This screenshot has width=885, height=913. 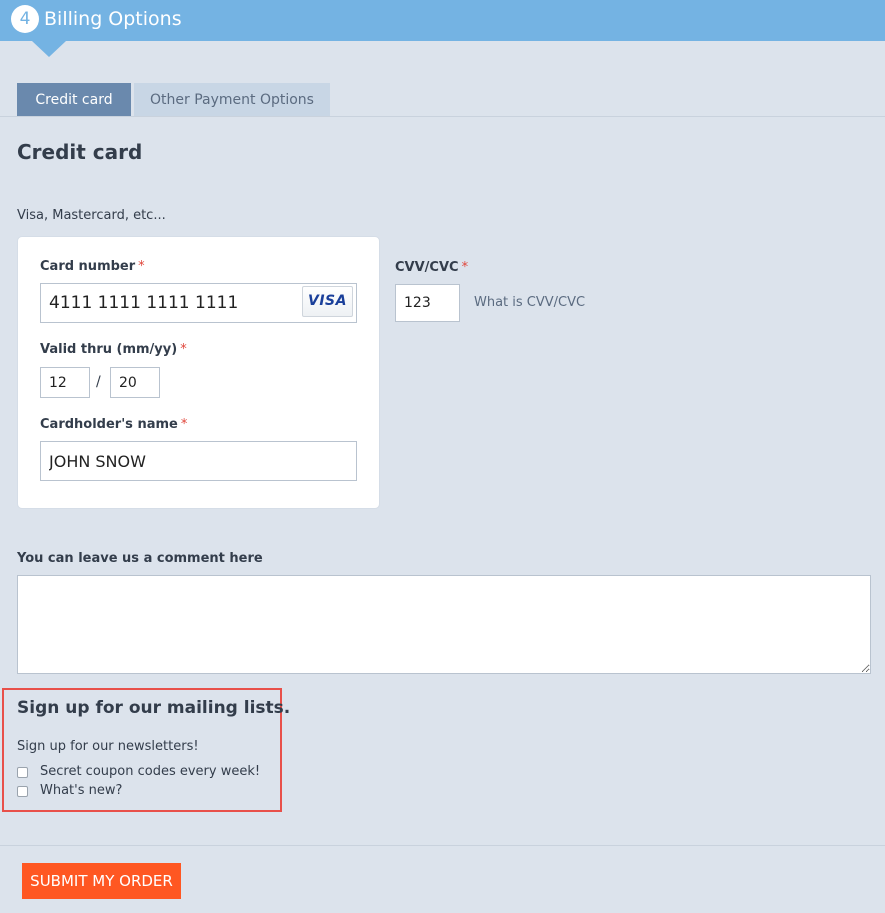 I want to click on step-title: Billing Options, so click(x=113, y=19).